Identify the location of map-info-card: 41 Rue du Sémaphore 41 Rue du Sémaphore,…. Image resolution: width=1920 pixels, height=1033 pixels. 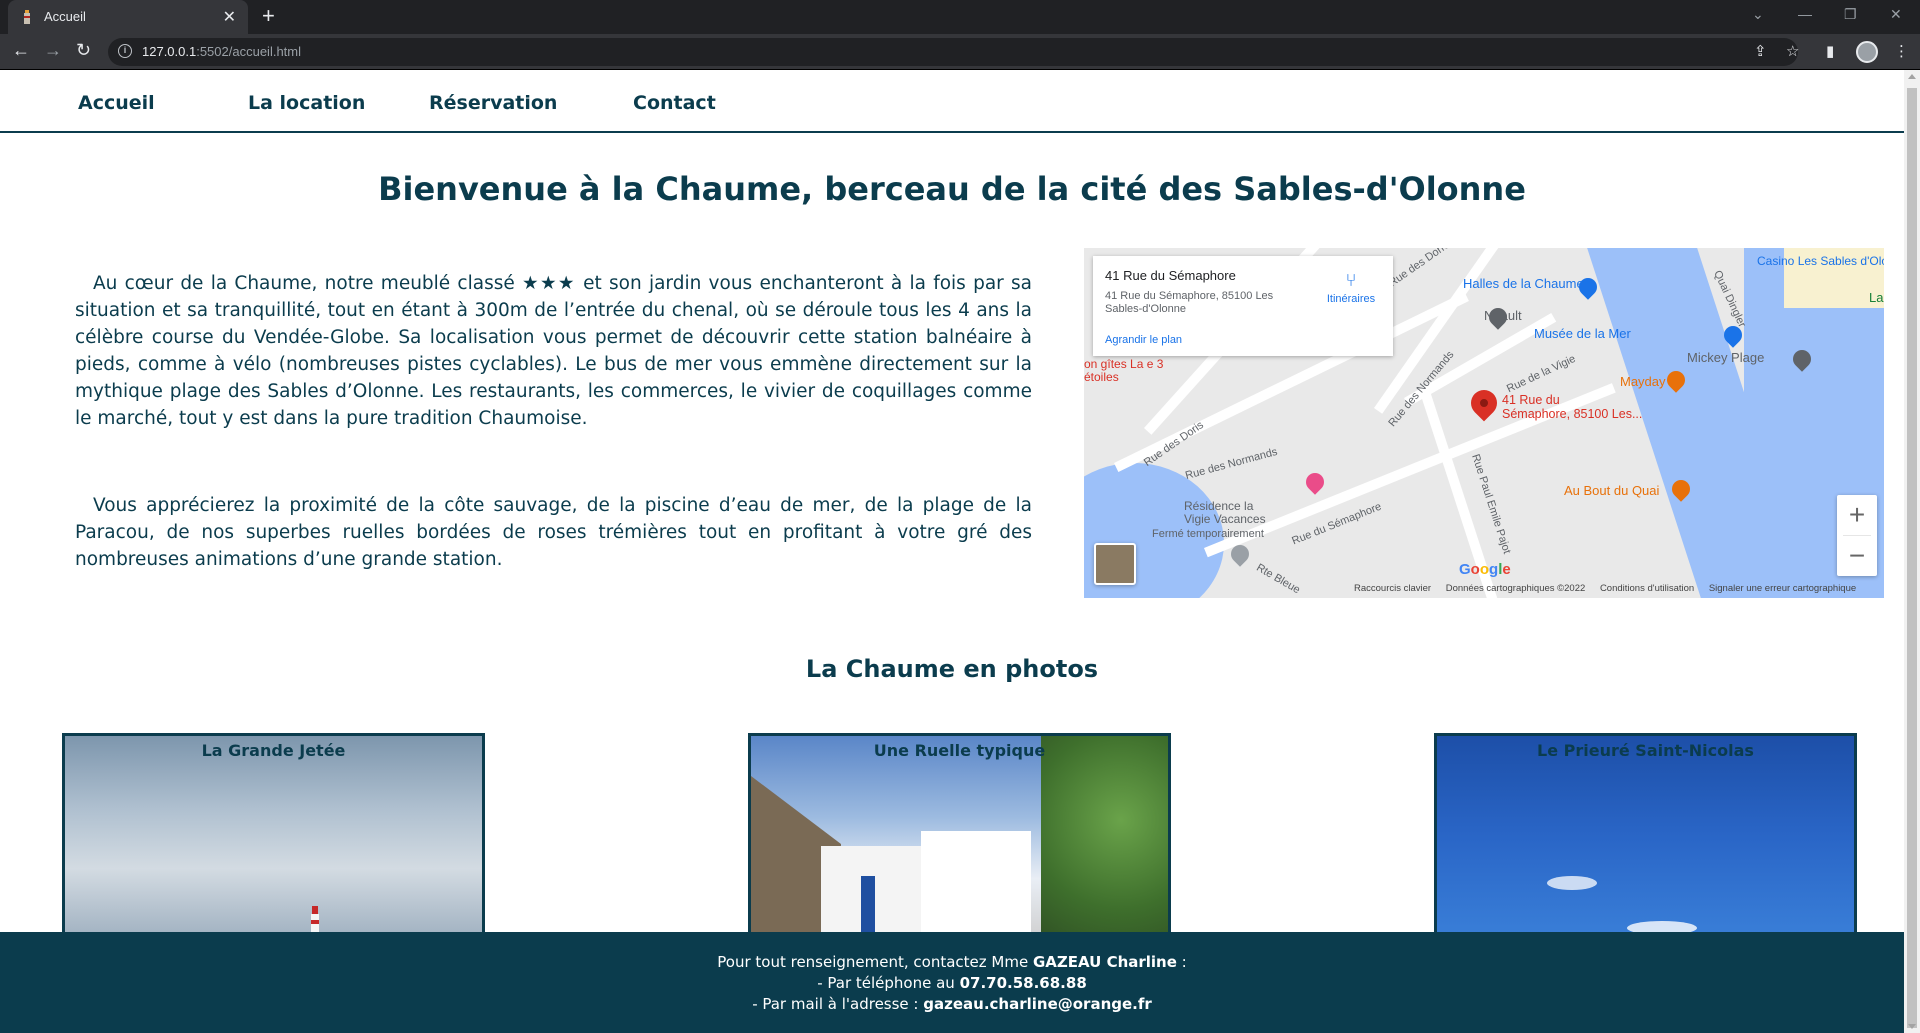
(1243, 306).